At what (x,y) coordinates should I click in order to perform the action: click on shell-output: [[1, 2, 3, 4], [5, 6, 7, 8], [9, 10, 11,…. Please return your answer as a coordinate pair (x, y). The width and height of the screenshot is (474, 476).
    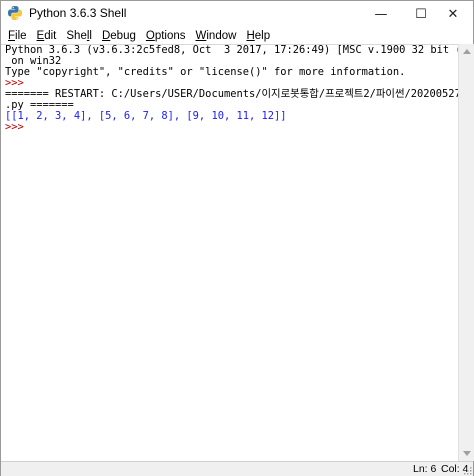
    Looking at the image, I should click on (146, 116).